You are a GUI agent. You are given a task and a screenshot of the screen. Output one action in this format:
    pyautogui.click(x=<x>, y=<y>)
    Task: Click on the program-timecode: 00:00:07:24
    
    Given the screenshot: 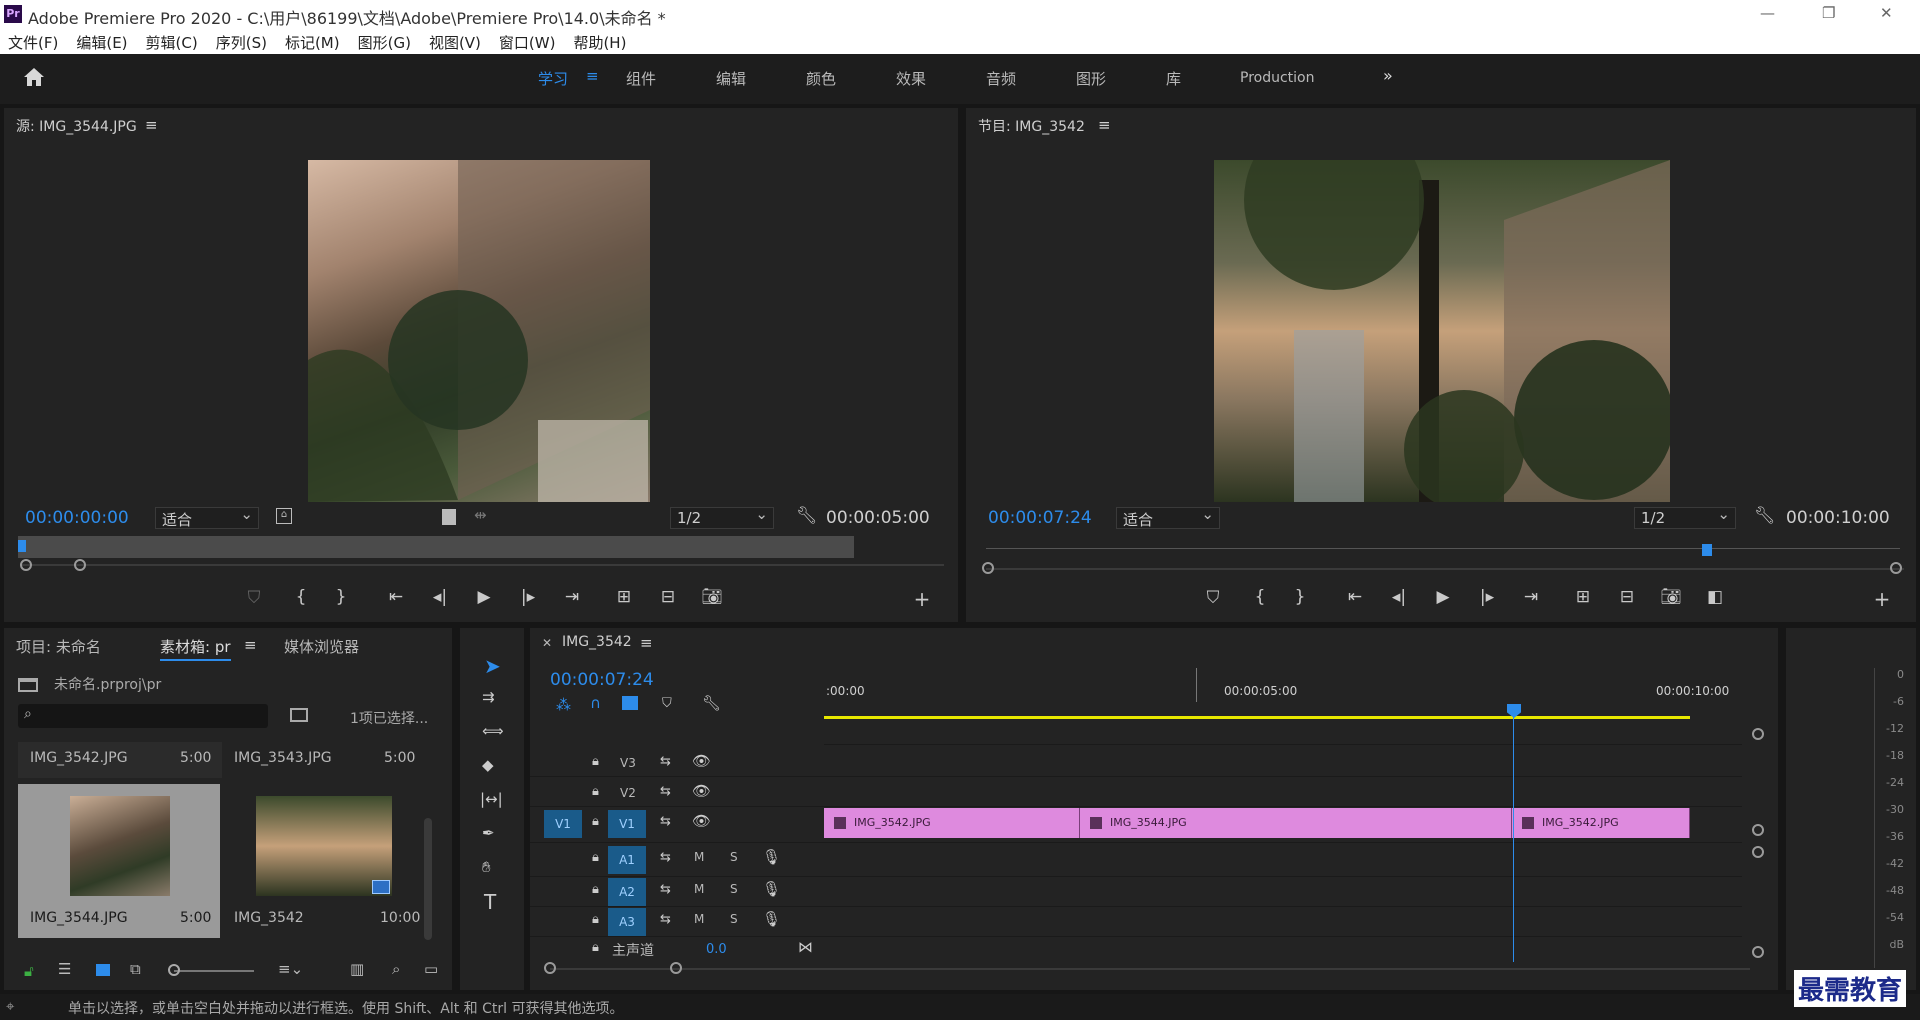 What is the action you would take?
    pyautogui.click(x=1040, y=518)
    